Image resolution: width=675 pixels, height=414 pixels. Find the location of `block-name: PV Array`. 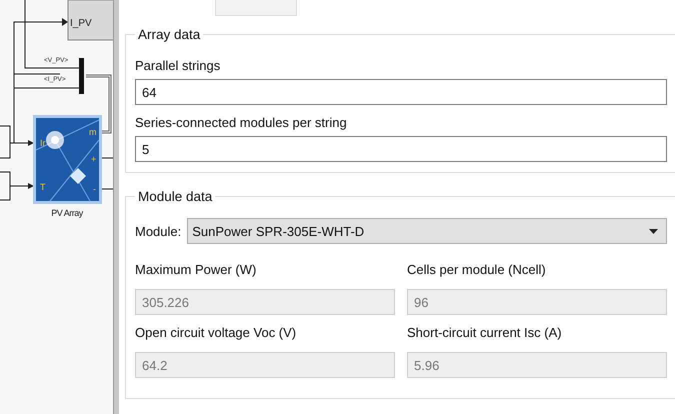

block-name: PV Array is located at coordinates (67, 213).